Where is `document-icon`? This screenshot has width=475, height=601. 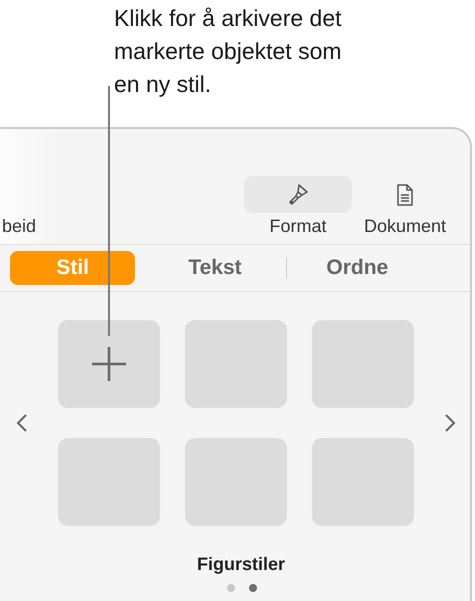 document-icon is located at coordinates (405, 194).